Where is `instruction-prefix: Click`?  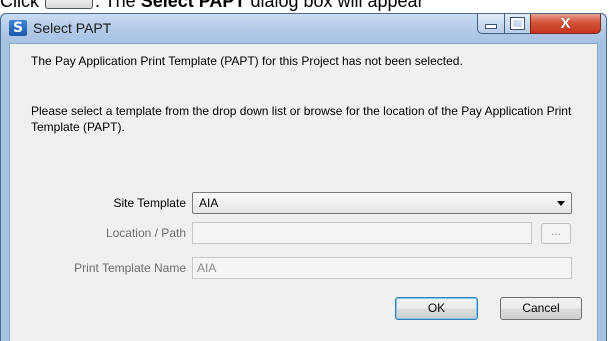
instruction-prefix: Click is located at coordinates (19, 5).